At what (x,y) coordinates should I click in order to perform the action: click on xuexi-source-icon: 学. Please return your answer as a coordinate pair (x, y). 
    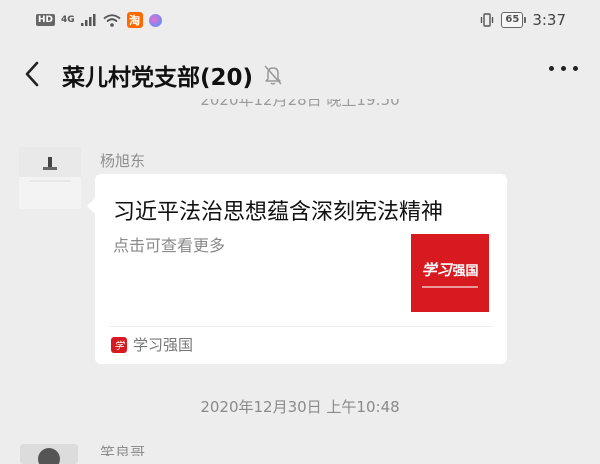
    Looking at the image, I should click on (119, 344).